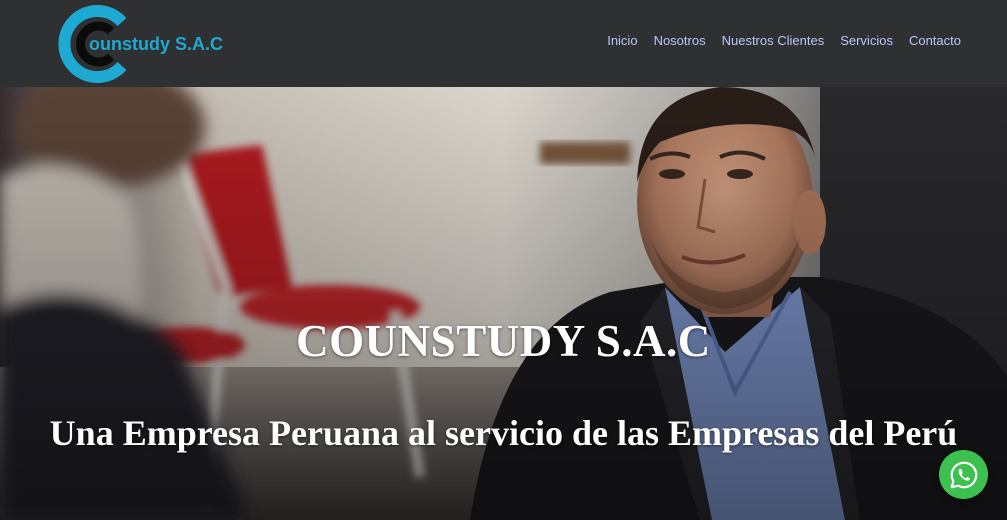 The height and width of the screenshot is (520, 1007). What do you see at coordinates (935, 40) in the screenshot?
I see `nav-contacto: Contacto` at bounding box center [935, 40].